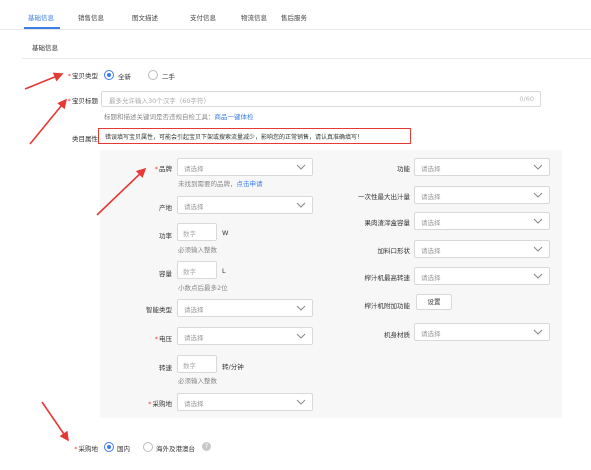 The width and height of the screenshot is (591, 470). I want to click on arrow-item-title, so click(48, 121).